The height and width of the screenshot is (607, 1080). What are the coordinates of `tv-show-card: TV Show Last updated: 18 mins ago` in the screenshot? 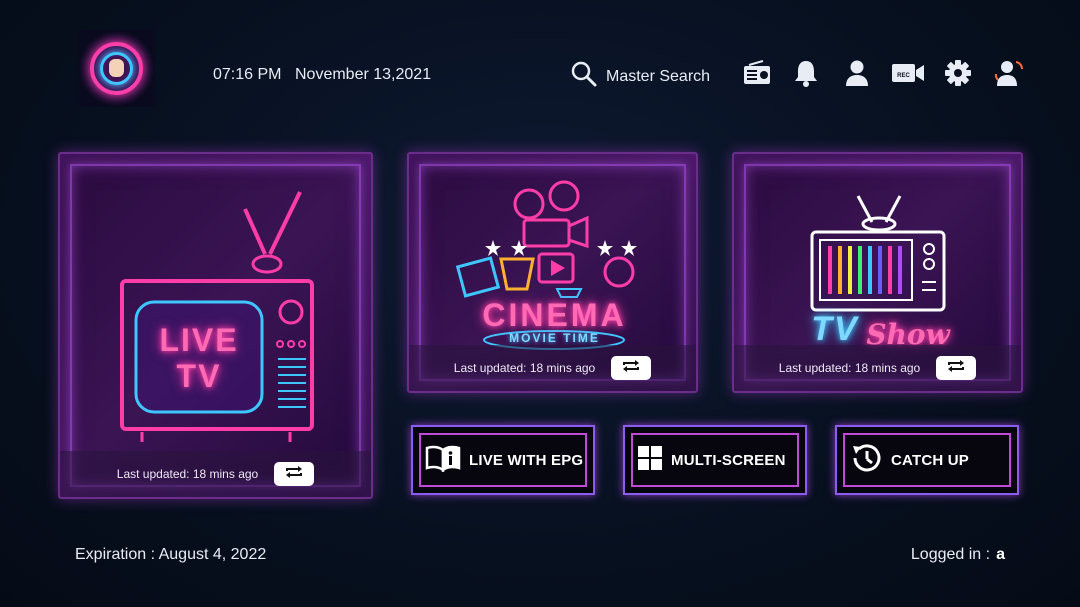 It's located at (877, 272).